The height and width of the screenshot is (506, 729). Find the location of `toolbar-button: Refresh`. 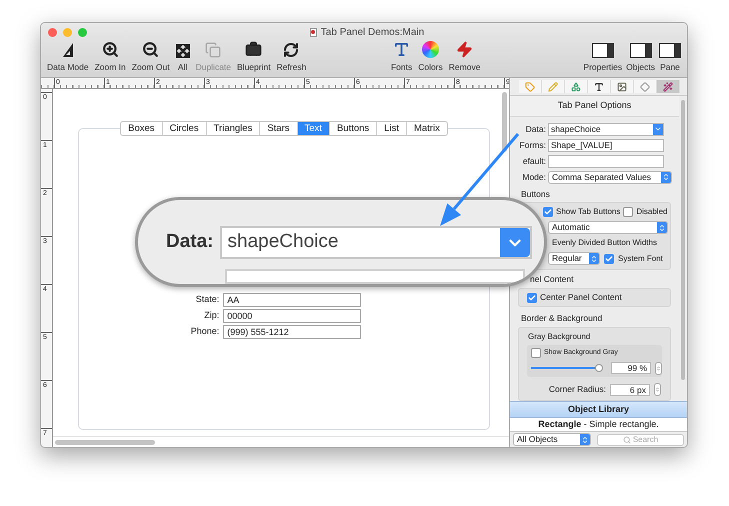

toolbar-button: Refresh is located at coordinates (292, 58).